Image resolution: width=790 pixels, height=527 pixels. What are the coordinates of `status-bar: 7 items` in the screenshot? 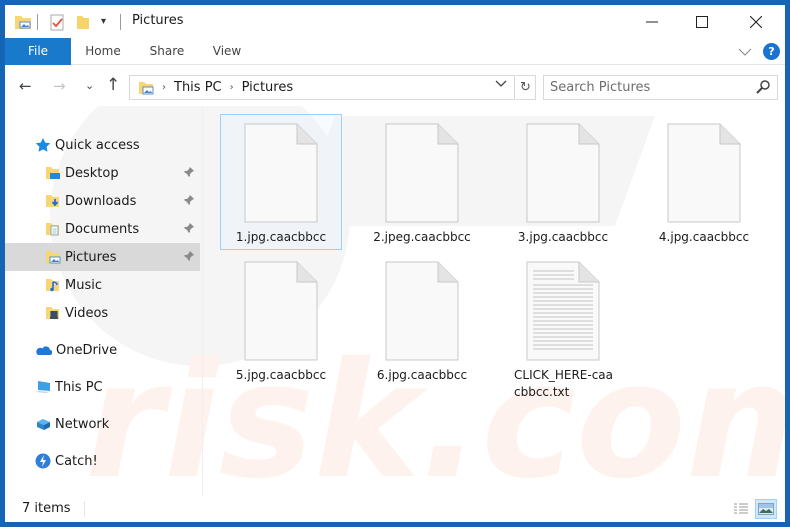 It's located at (395, 509).